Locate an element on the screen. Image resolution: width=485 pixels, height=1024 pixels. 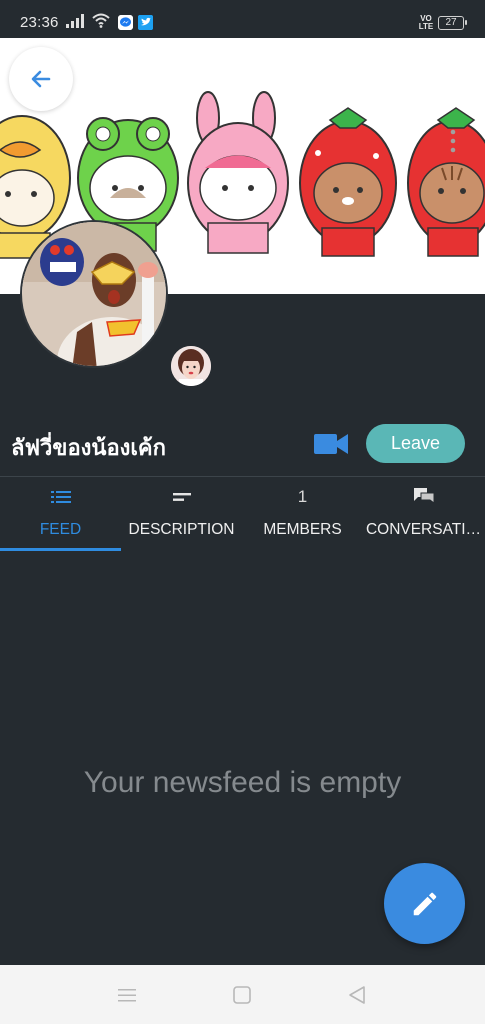
network-label: VO LTE is located at coordinates (426, 22).